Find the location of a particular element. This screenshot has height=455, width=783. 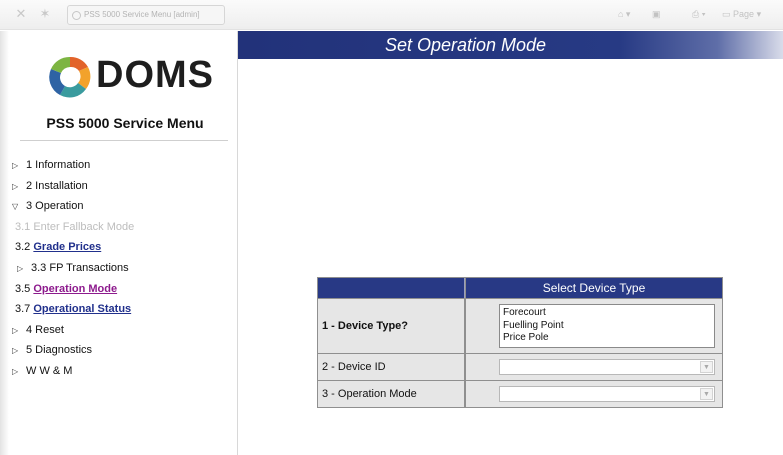

sidebar-item-label: W W & M is located at coordinates (49, 370).